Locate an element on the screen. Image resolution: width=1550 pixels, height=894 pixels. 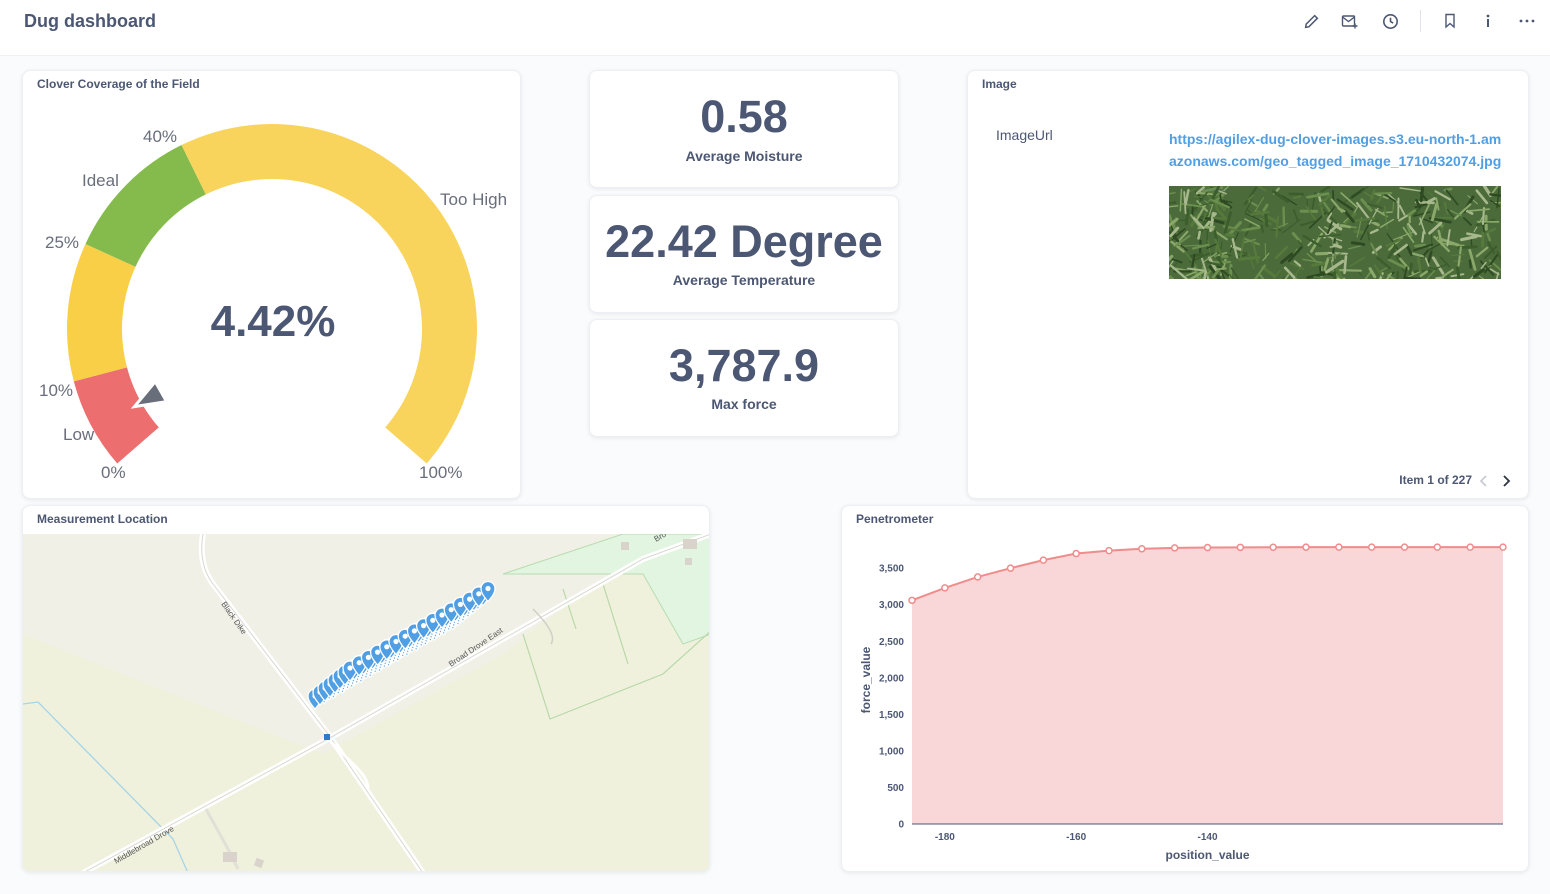
next-button is located at coordinates (1506, 481).